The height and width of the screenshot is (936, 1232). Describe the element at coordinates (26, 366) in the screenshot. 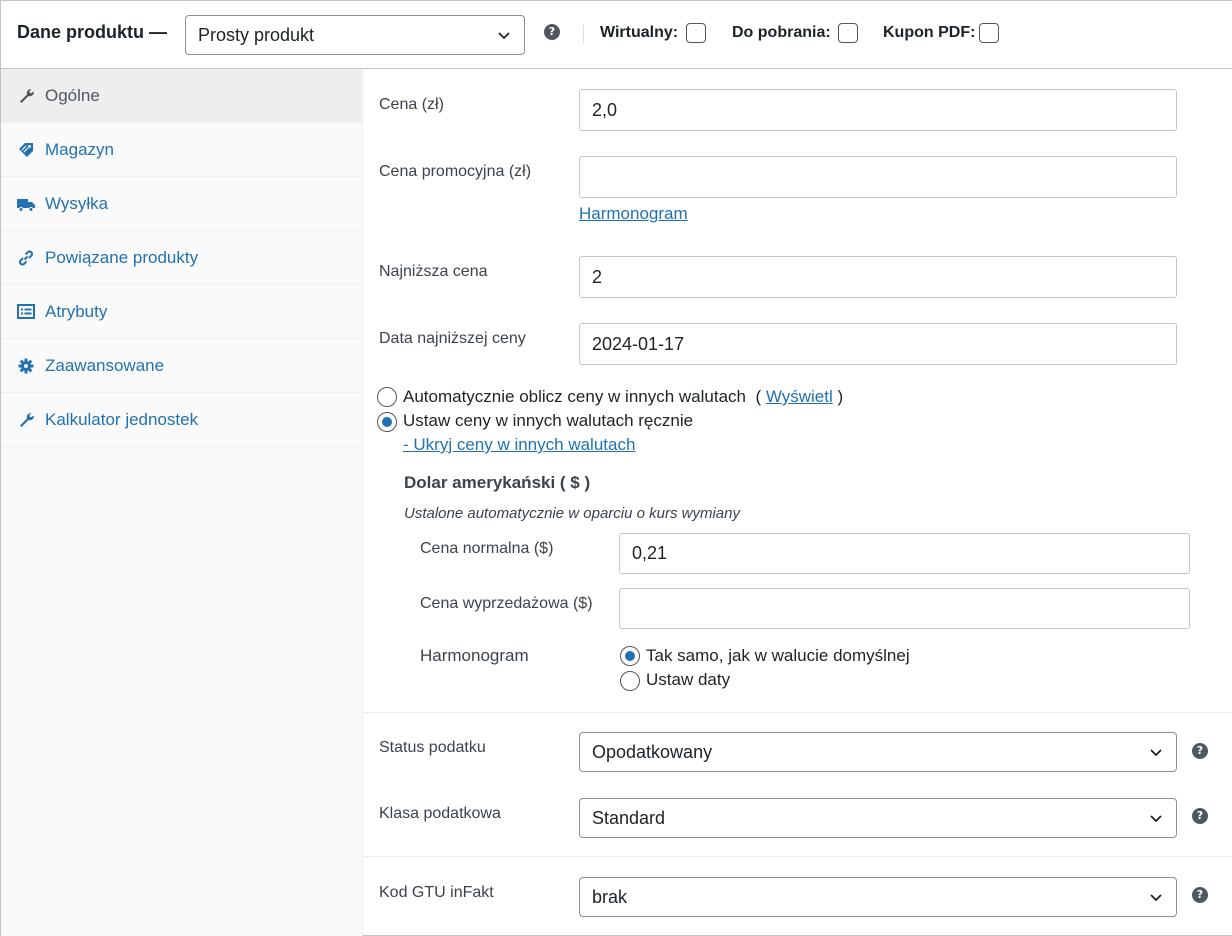

I see `gear-icon` at that location.